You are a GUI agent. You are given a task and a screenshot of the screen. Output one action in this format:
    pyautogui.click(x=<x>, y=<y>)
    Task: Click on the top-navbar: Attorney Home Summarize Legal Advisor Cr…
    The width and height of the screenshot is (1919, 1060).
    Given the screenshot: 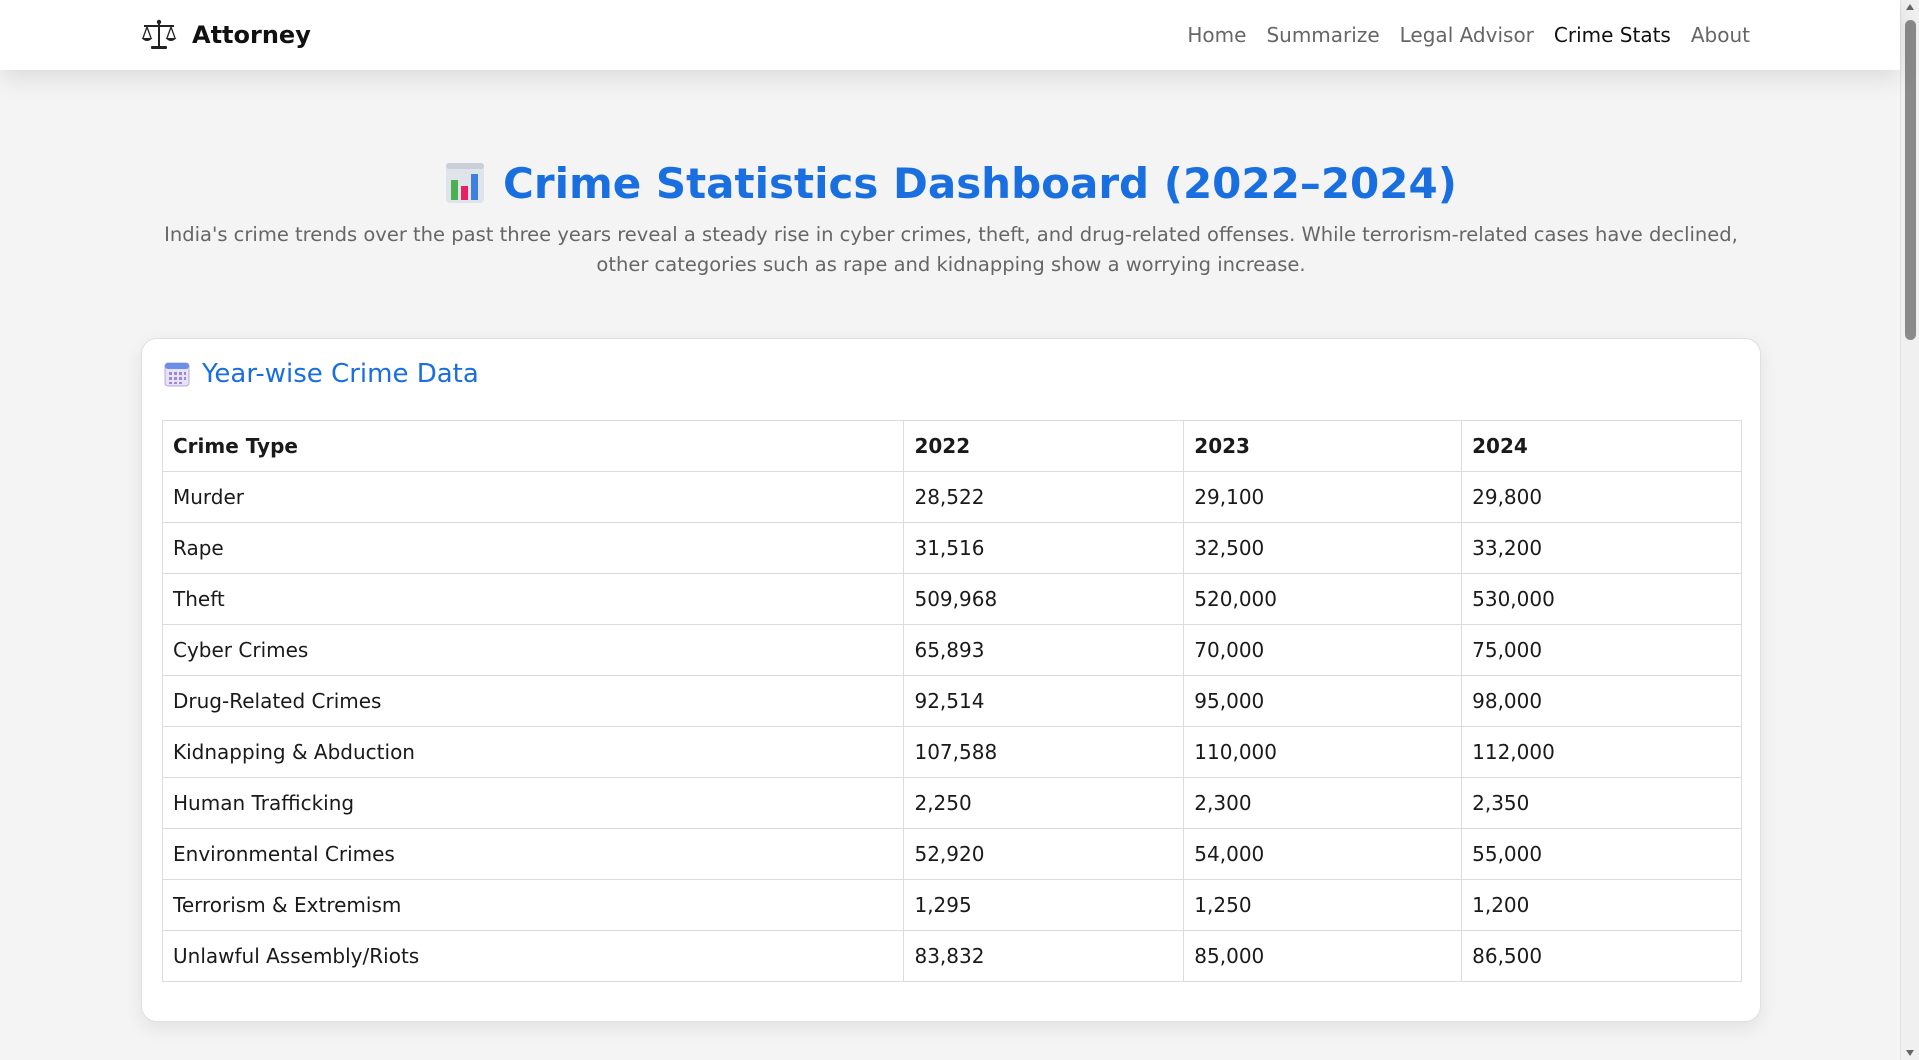 What is the action you would take?
    pyautogui.click(x=950, y=35)
    